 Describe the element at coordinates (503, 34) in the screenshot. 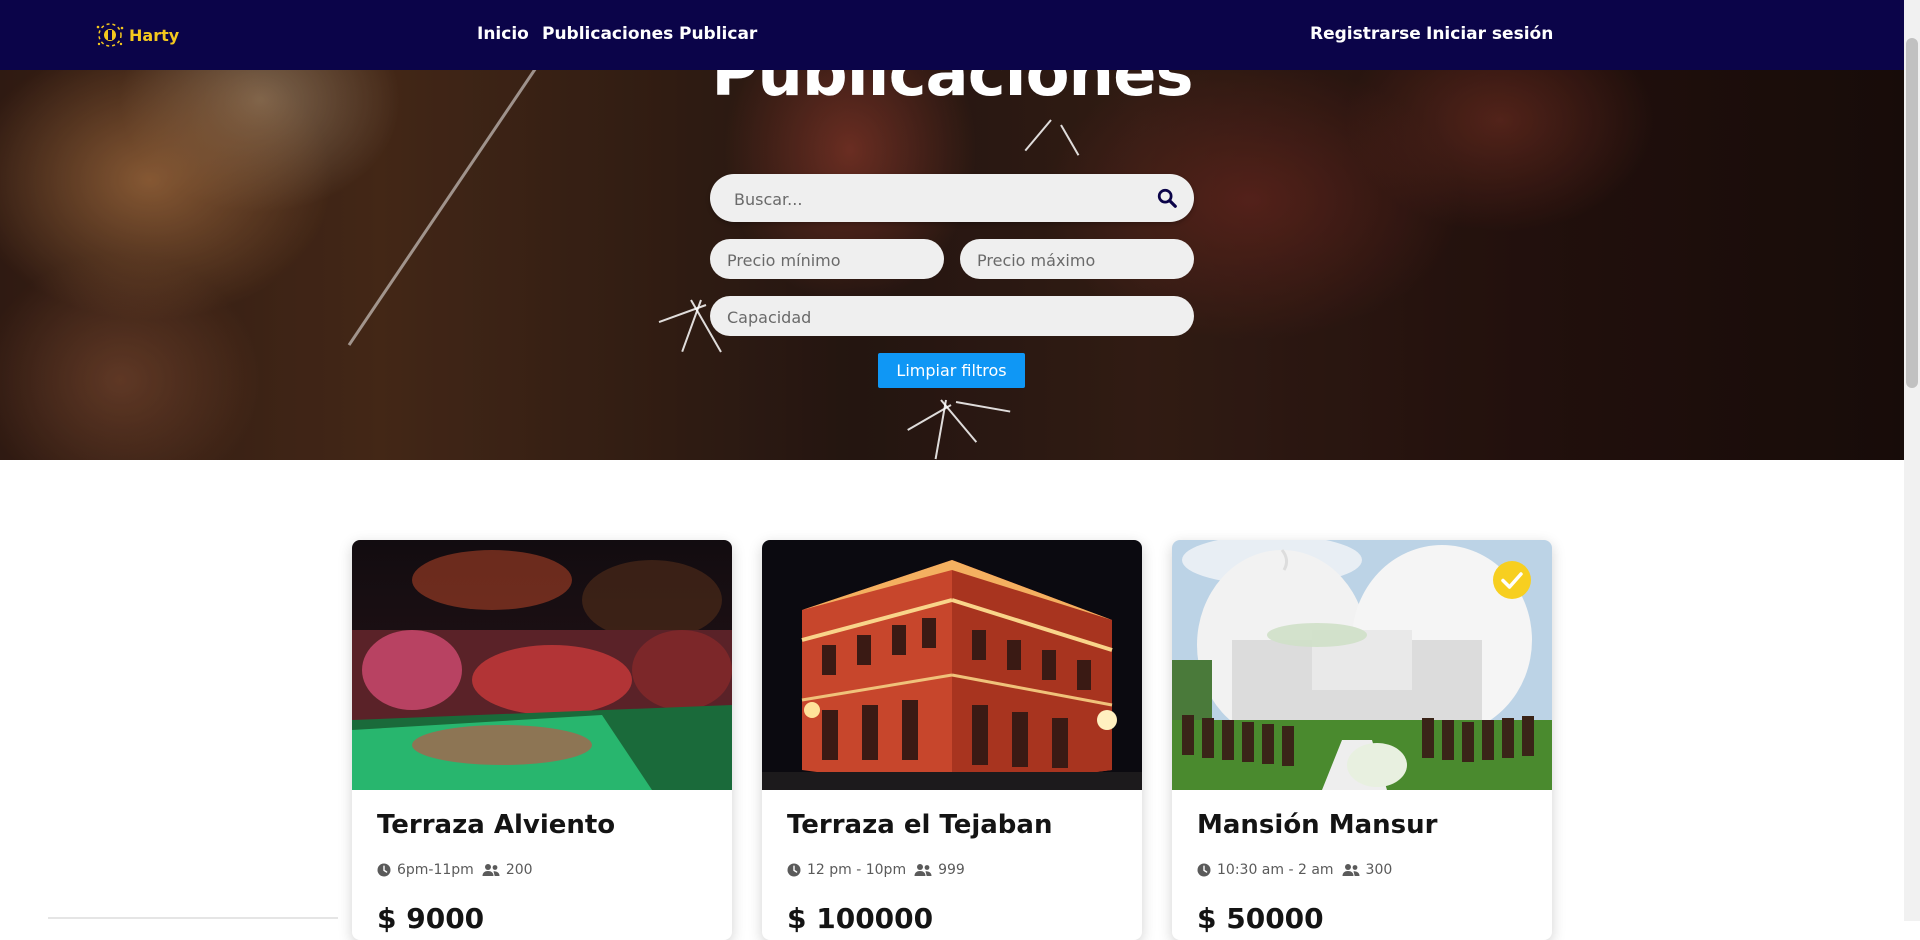

I see `nav-inicio: Inicio` at that location.